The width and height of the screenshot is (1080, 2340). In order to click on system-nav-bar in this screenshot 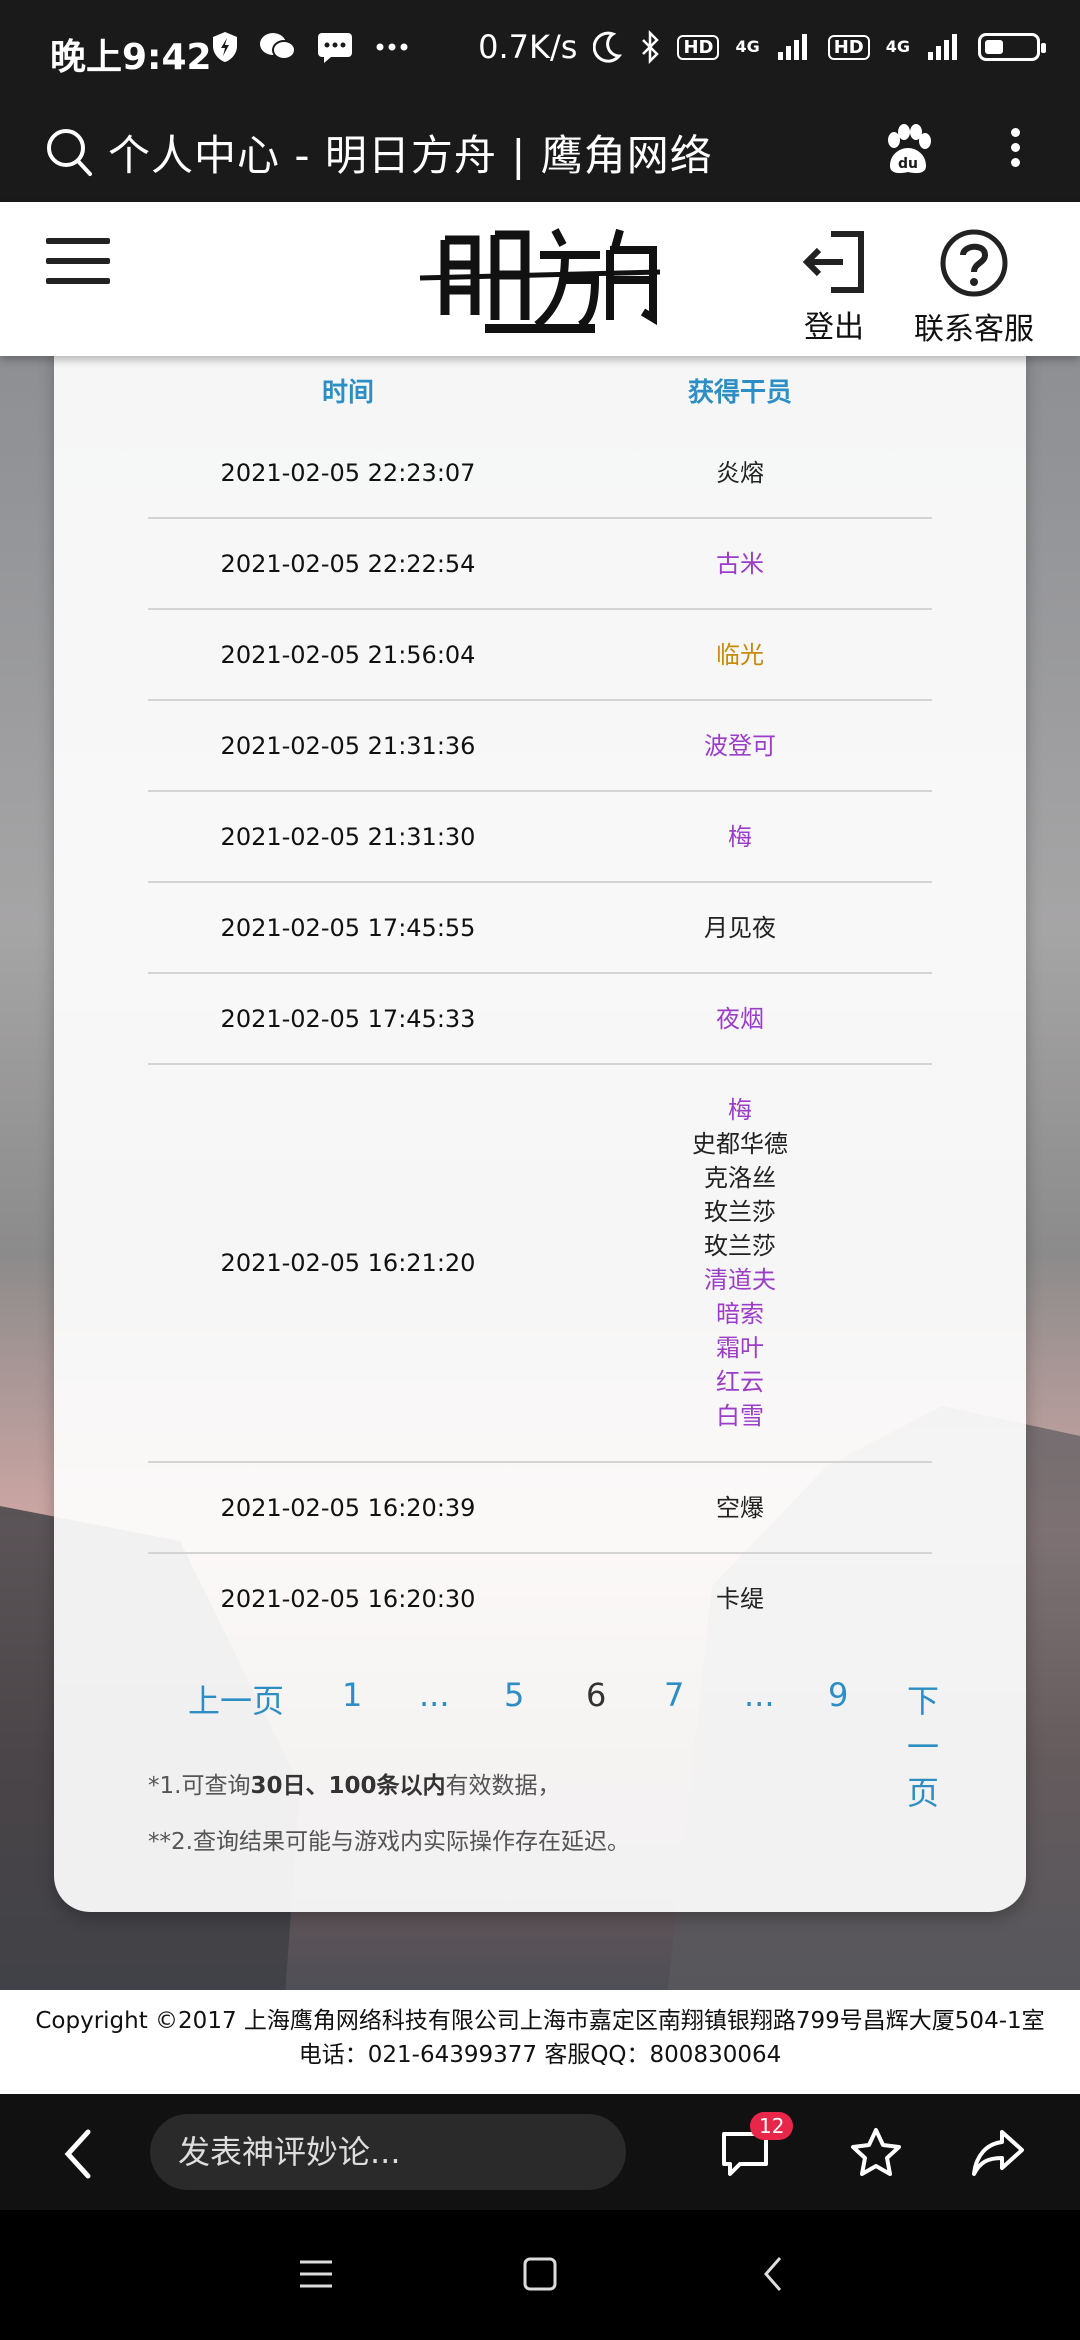, I will do `click(540, 2275)`.